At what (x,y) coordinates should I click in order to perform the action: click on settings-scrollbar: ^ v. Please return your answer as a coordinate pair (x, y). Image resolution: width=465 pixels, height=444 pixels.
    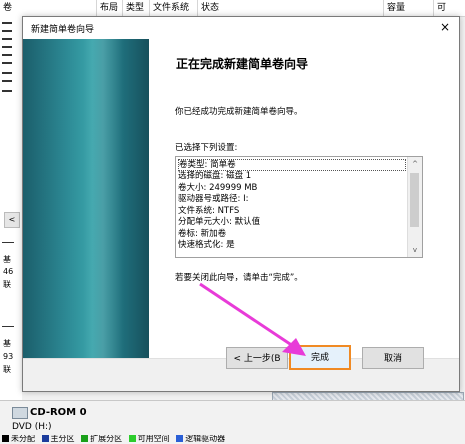
    Looking at the image, I should click on (414, 207).